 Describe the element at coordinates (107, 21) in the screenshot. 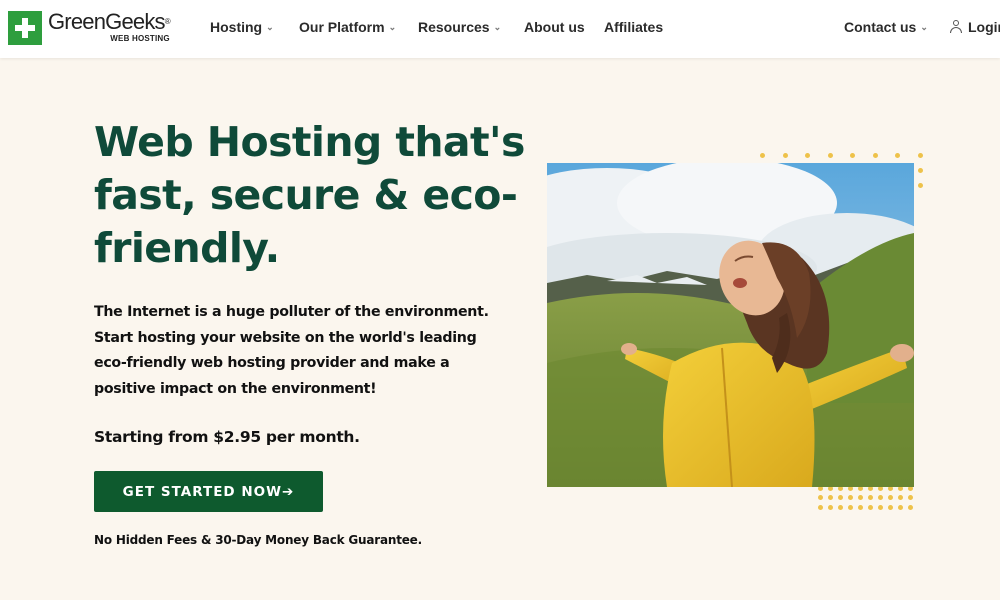

I see `logo-name: GreenGeeks` at that location.